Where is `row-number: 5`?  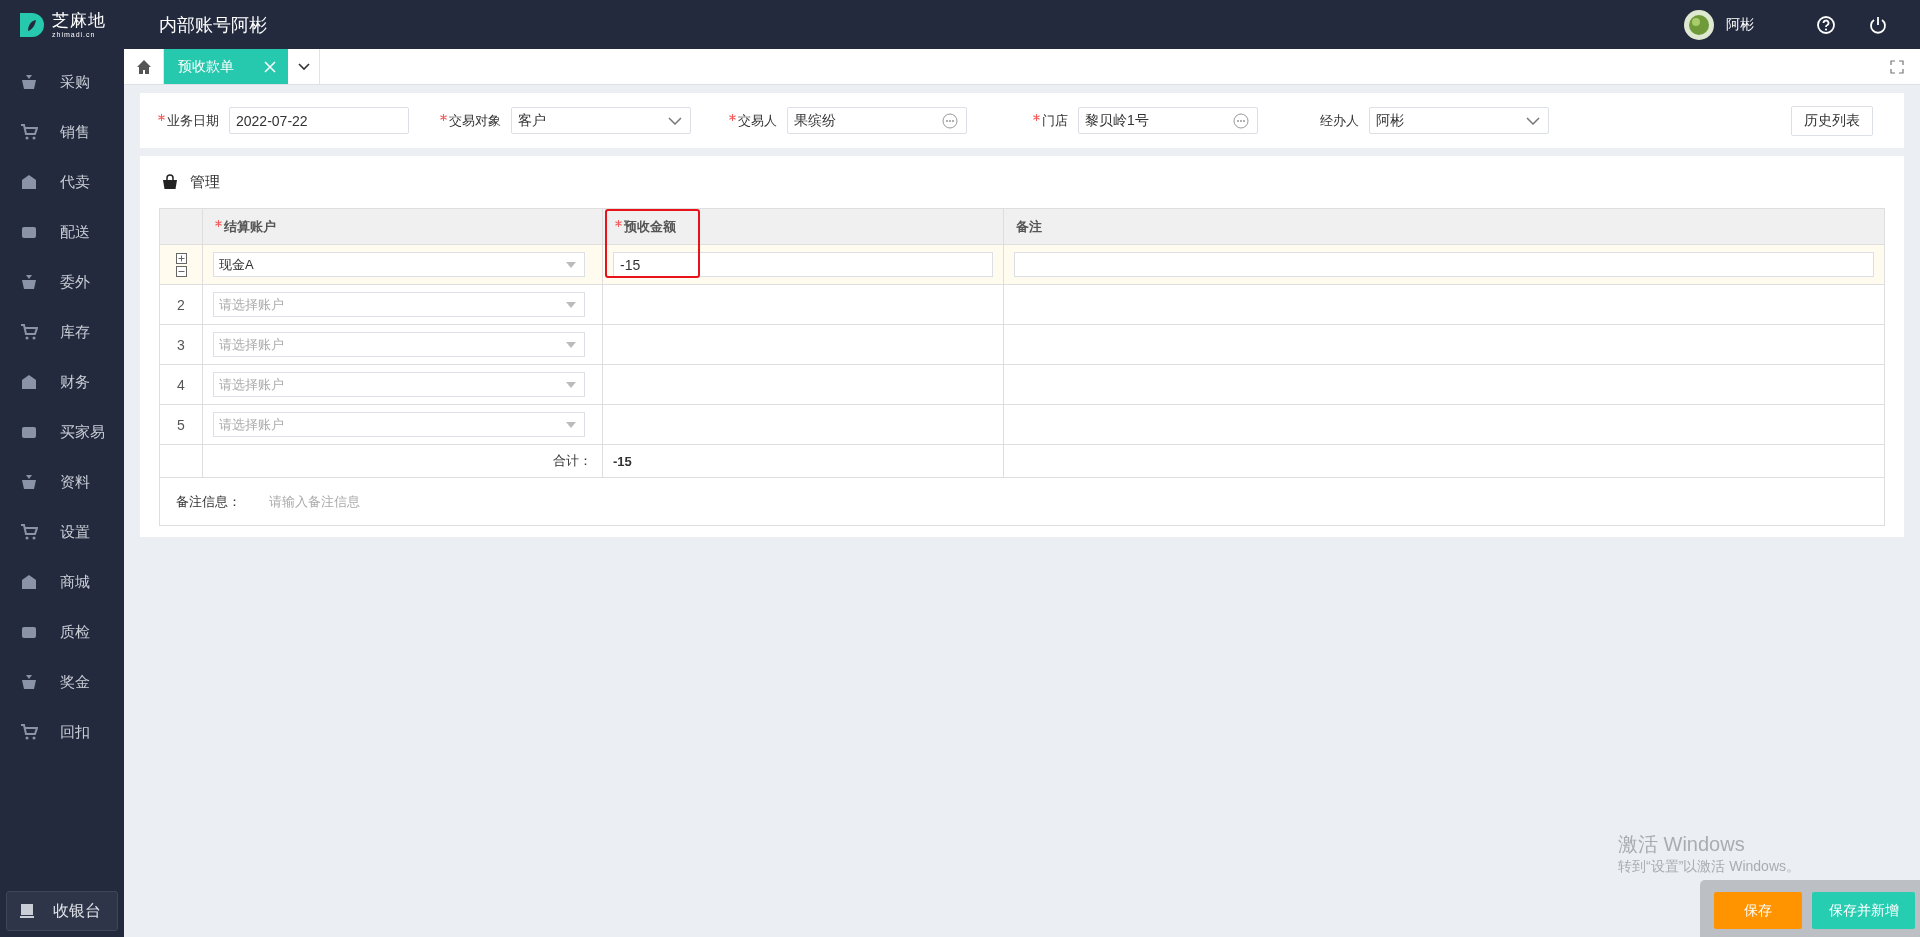
row-number: 5 is located at coordinates (181, 424).